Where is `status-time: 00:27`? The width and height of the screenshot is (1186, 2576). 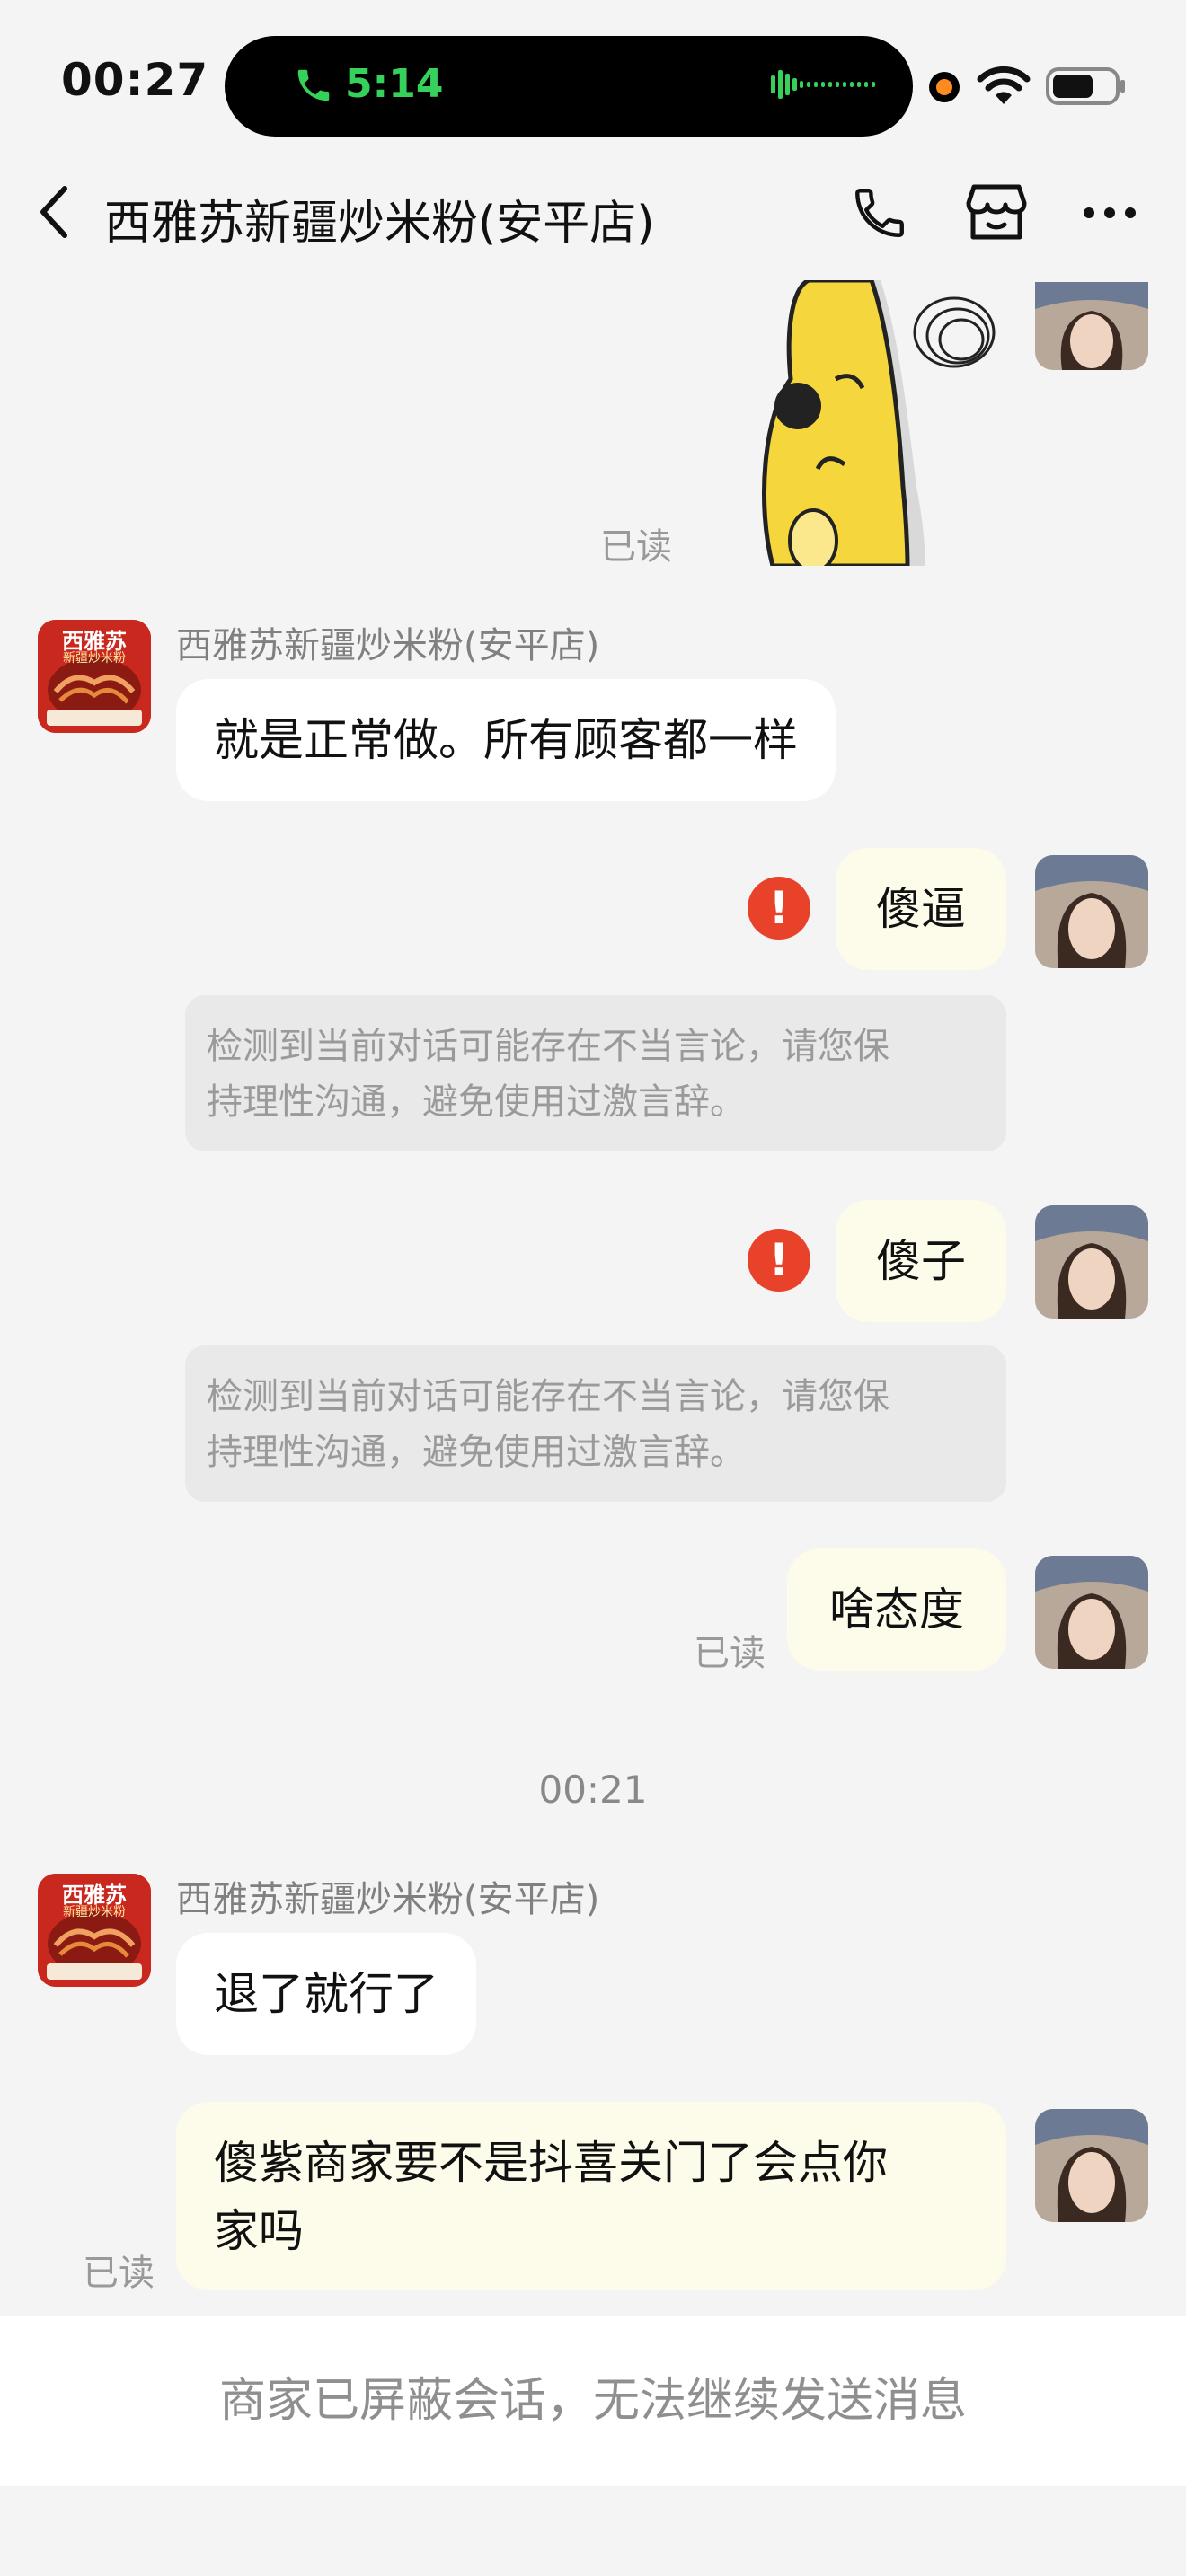
status-time: 00:27 is located at coordinates (135, 80).